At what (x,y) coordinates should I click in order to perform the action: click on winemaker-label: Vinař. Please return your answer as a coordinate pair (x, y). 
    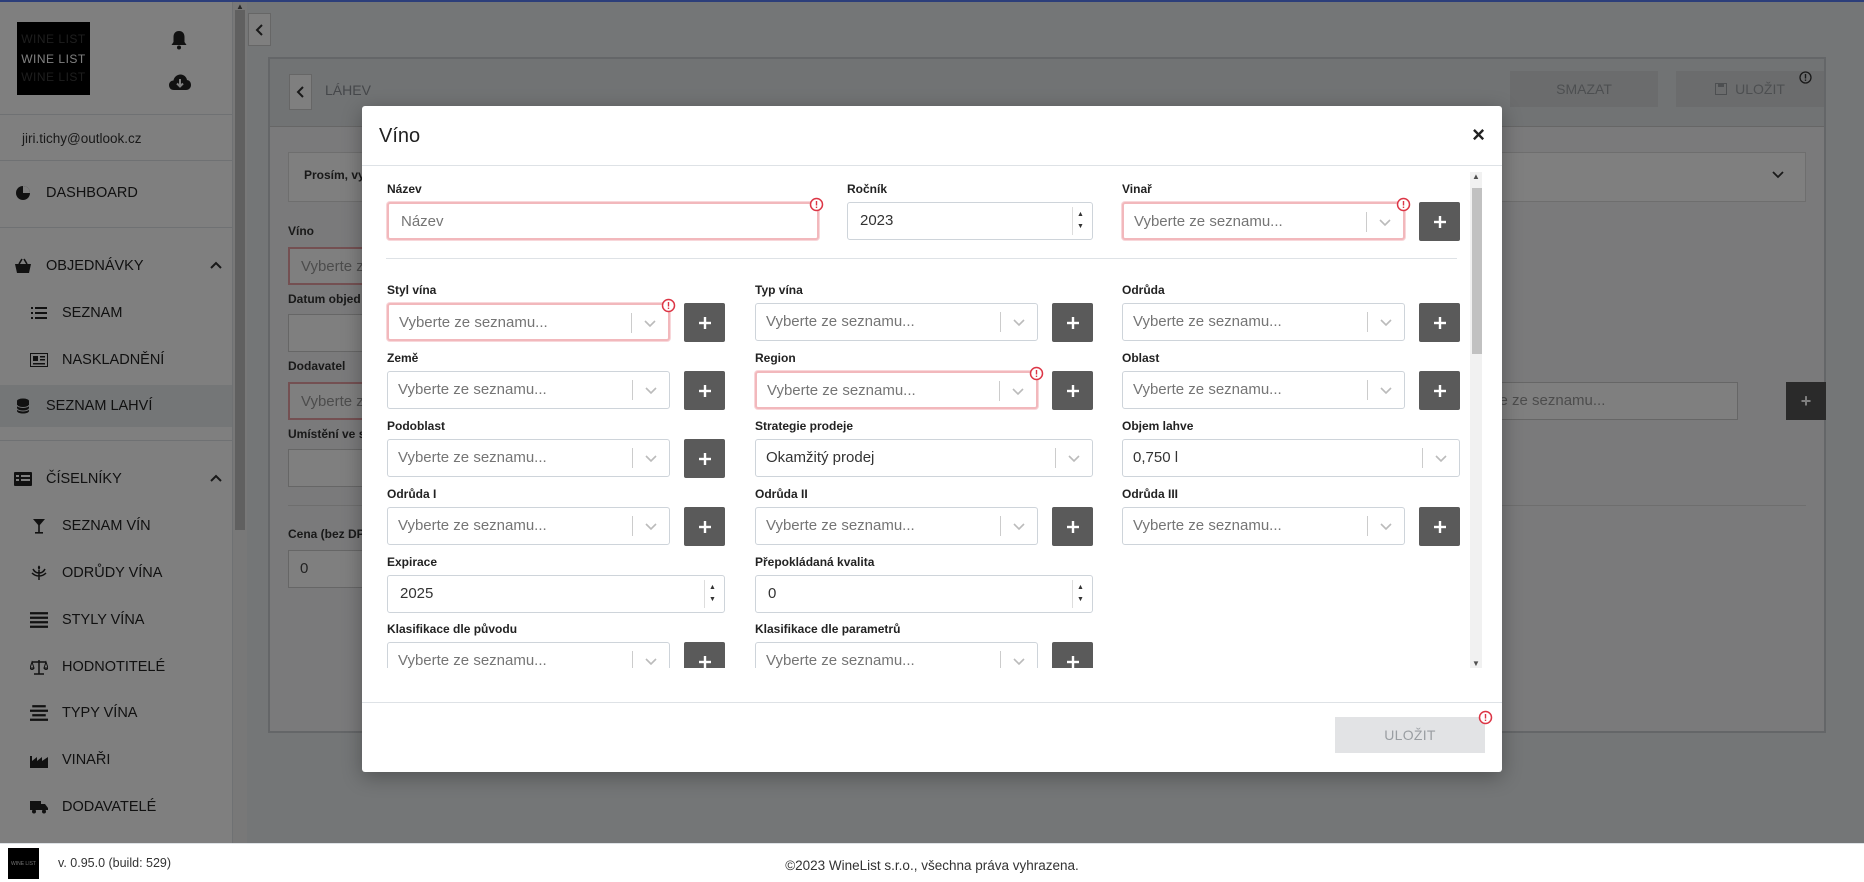
    Looking at the image, I should click on (1137, 189).